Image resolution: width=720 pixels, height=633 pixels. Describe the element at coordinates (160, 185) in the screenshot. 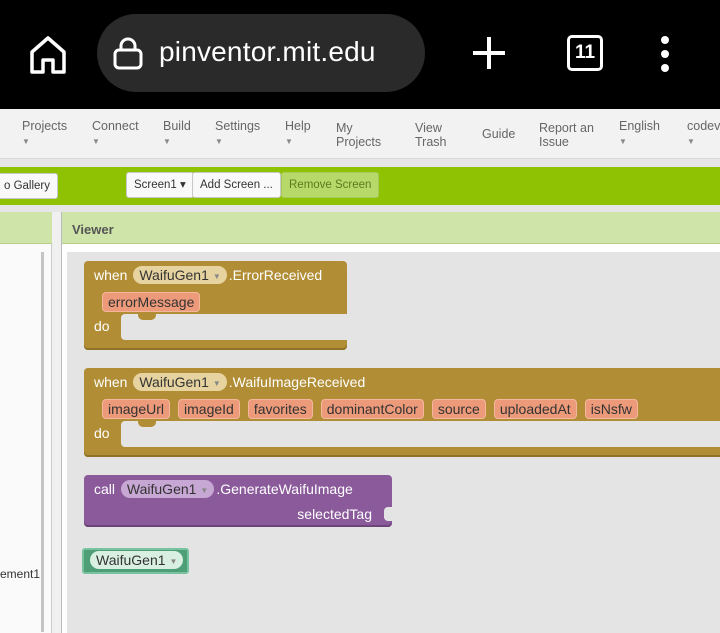

I see `screen-select: Screen1 ▾` at that location.